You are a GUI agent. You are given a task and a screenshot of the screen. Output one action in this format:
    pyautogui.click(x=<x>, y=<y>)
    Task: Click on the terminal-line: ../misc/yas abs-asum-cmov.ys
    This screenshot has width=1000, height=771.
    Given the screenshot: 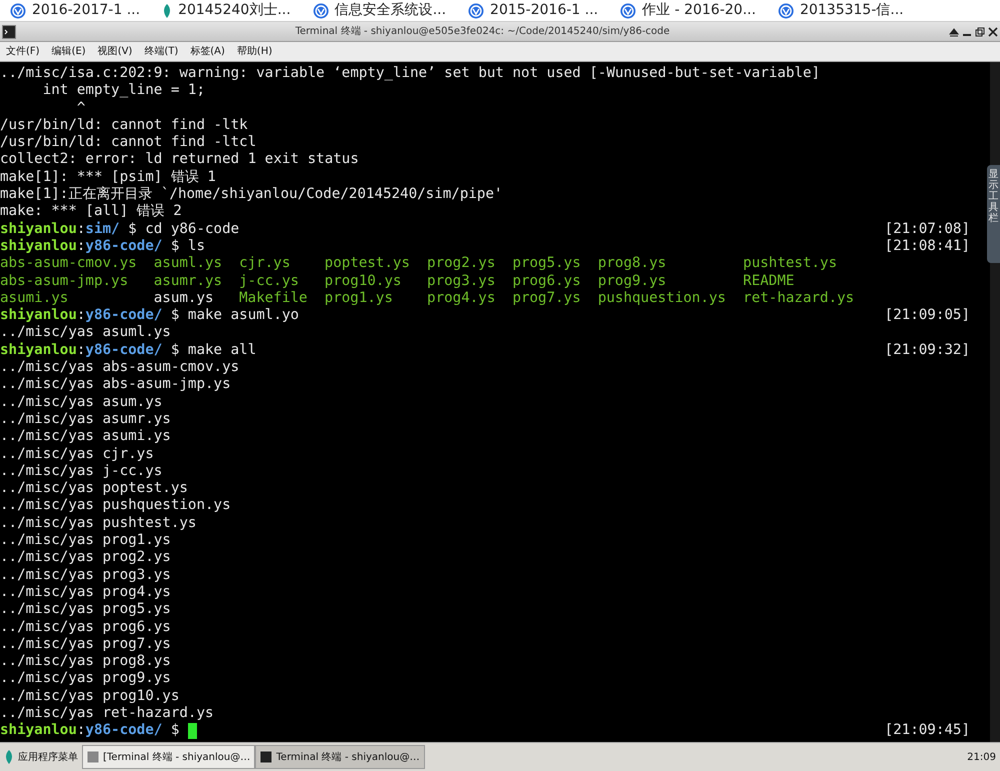 What is the action you would take?
    pyautogui.click(x=120, y=367)
    